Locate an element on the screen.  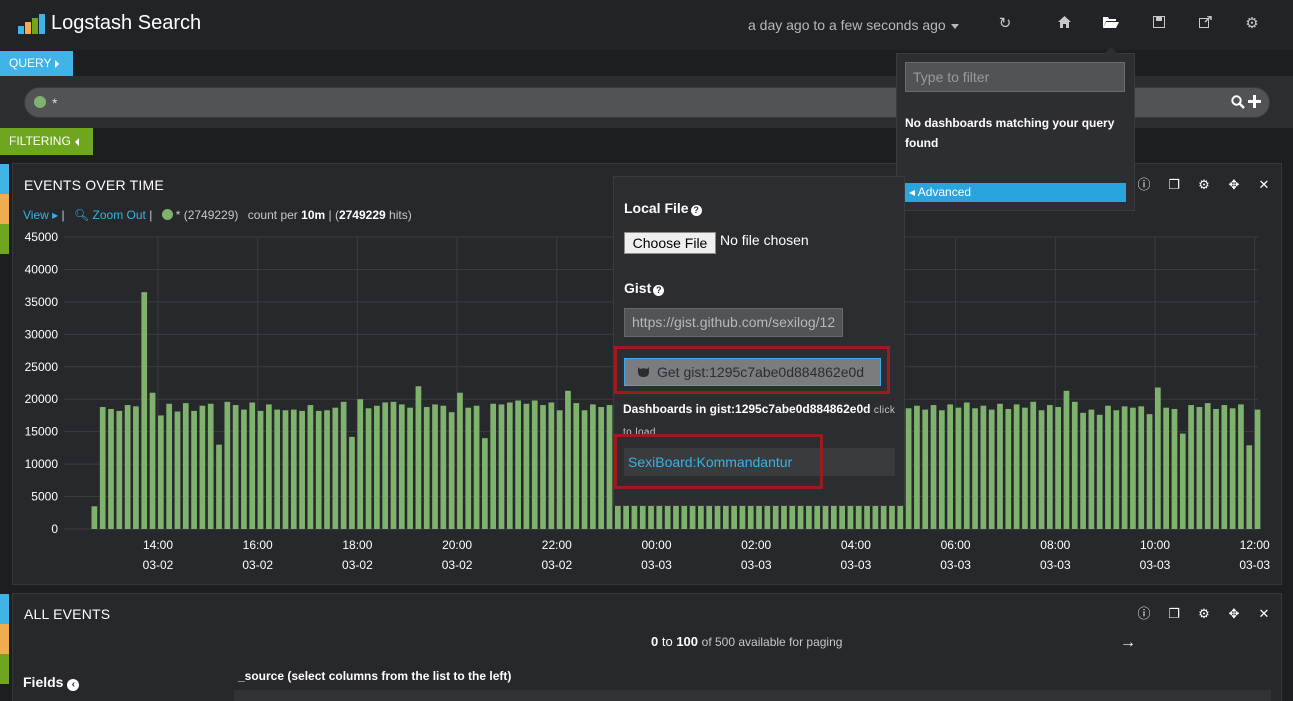
choose-file-button: Choose File is located at coordinates (670, 243).